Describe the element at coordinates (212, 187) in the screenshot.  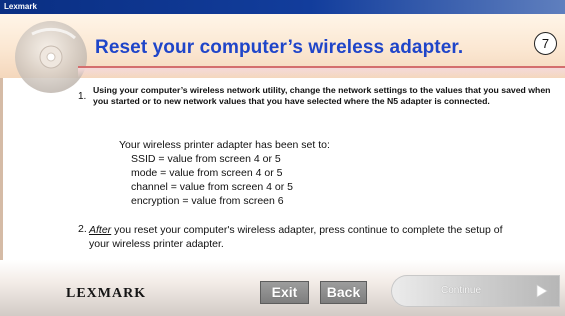
I see `setting-channel: channel = value from screen 4 or 5` at that location.